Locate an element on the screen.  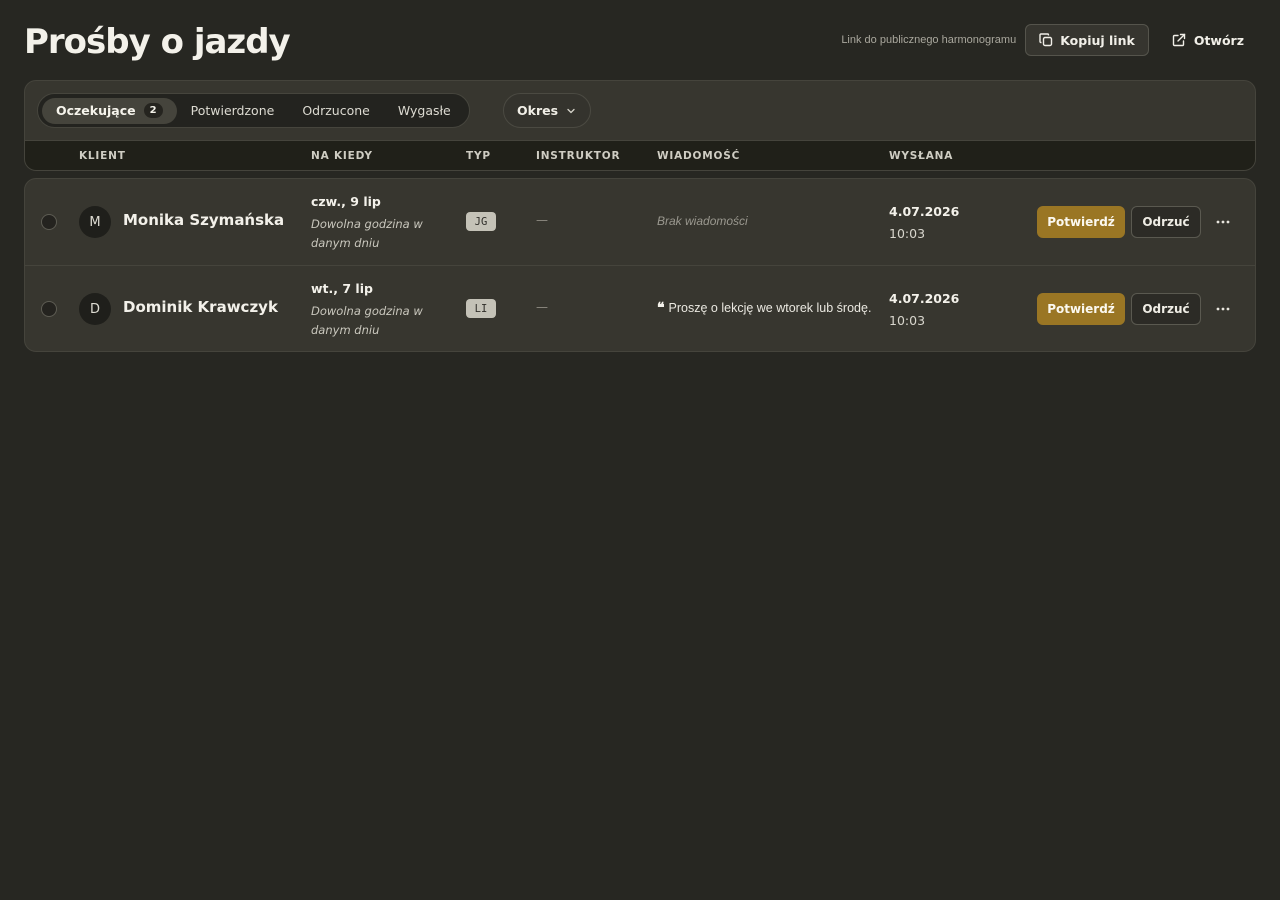
avatar: D is located at coordinates (95, 309).